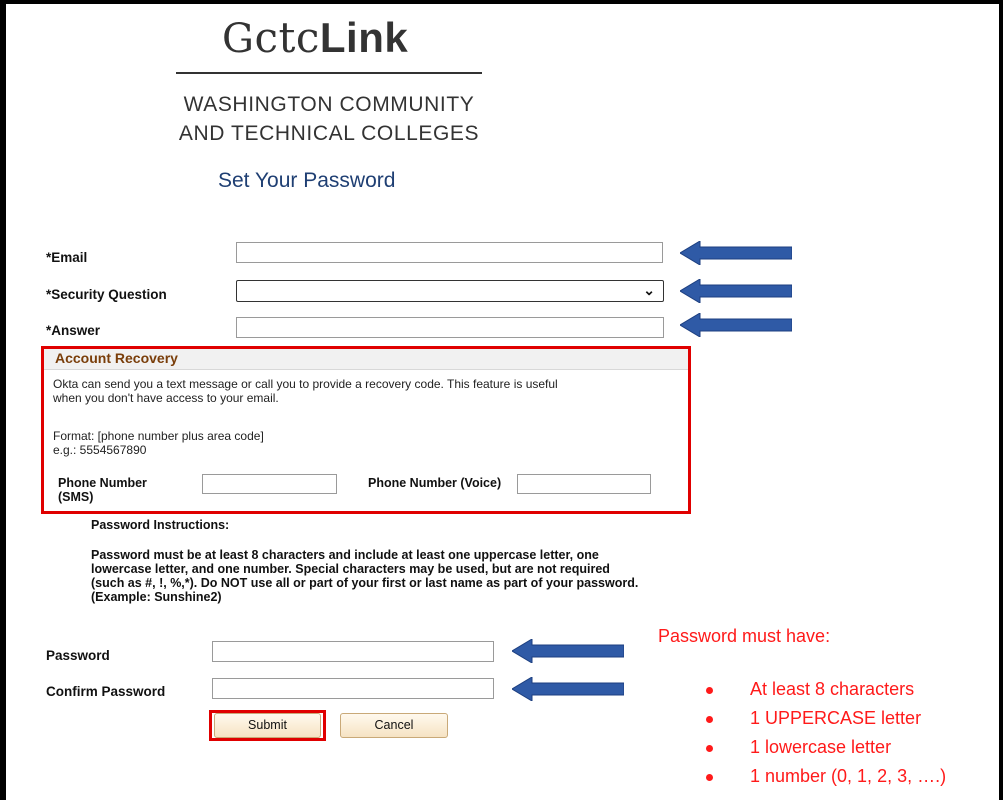 This screenshot has width=1003, height=800. Describe the element at coordinates (307, 180) in the screenshot. I see `page-title: Set Your Password` at that location.